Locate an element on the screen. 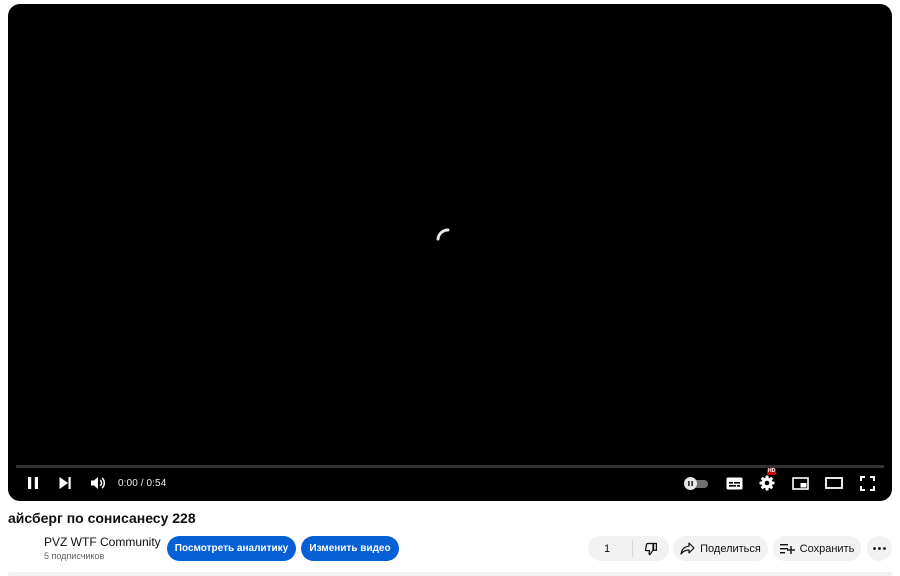 The image size is (900, 576). loading-spinner-icon is located at coordinates (443, 234).